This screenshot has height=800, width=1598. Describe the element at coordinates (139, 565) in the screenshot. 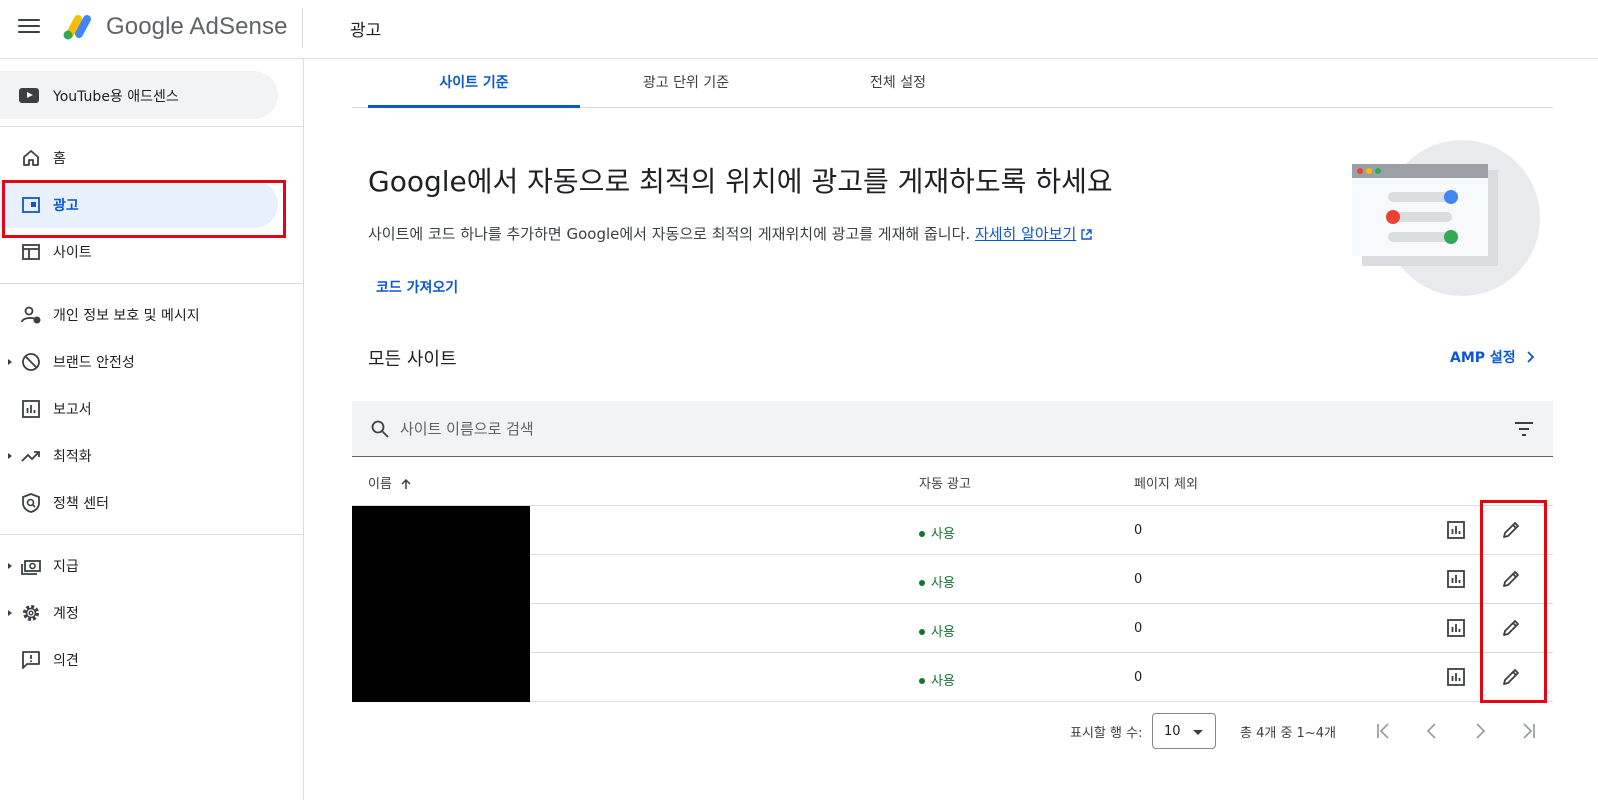

I see `sidebar-item-payments: 지급` at that location.